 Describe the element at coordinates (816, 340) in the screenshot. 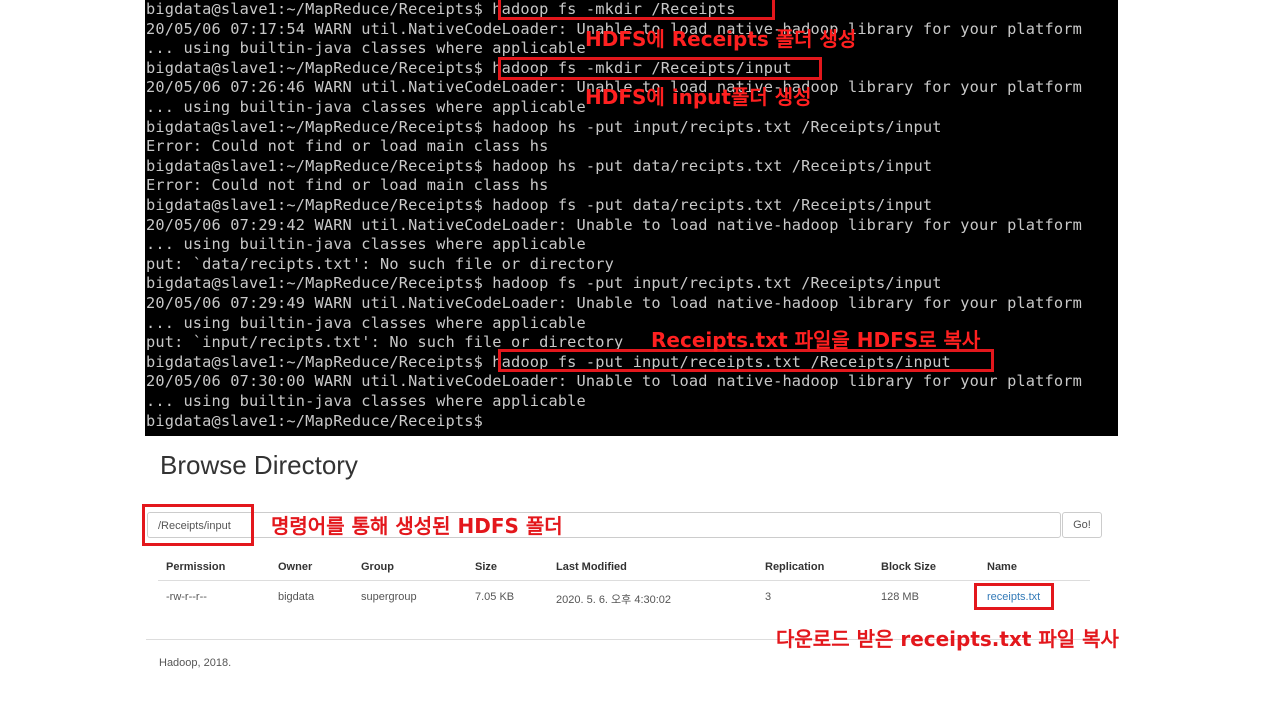

I see `put-receipts-annotation: Receipts.txt 파일을 HDFS로 복사` at that location.